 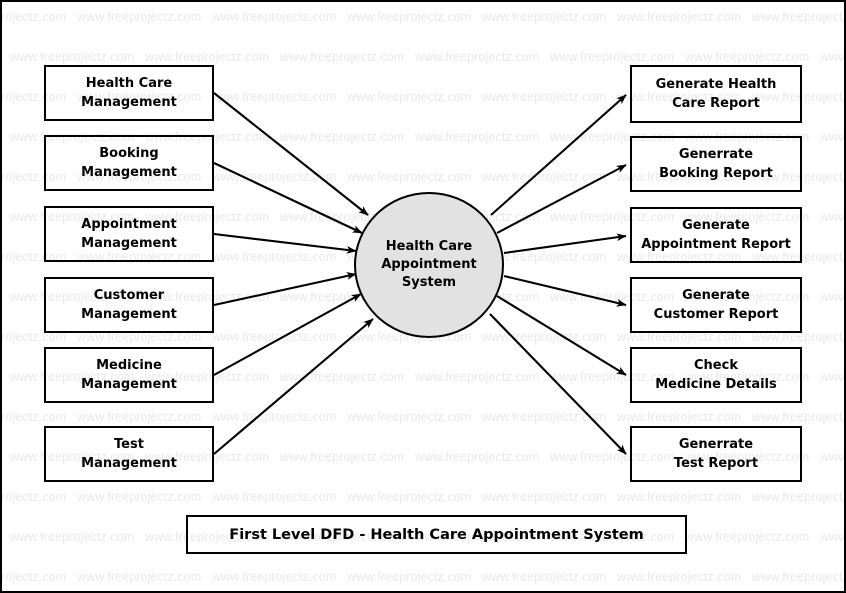 What do you see at coordinates (285, 289) in the screenshot?
I see `flow-in-customer` at bounding box center [285, 289].